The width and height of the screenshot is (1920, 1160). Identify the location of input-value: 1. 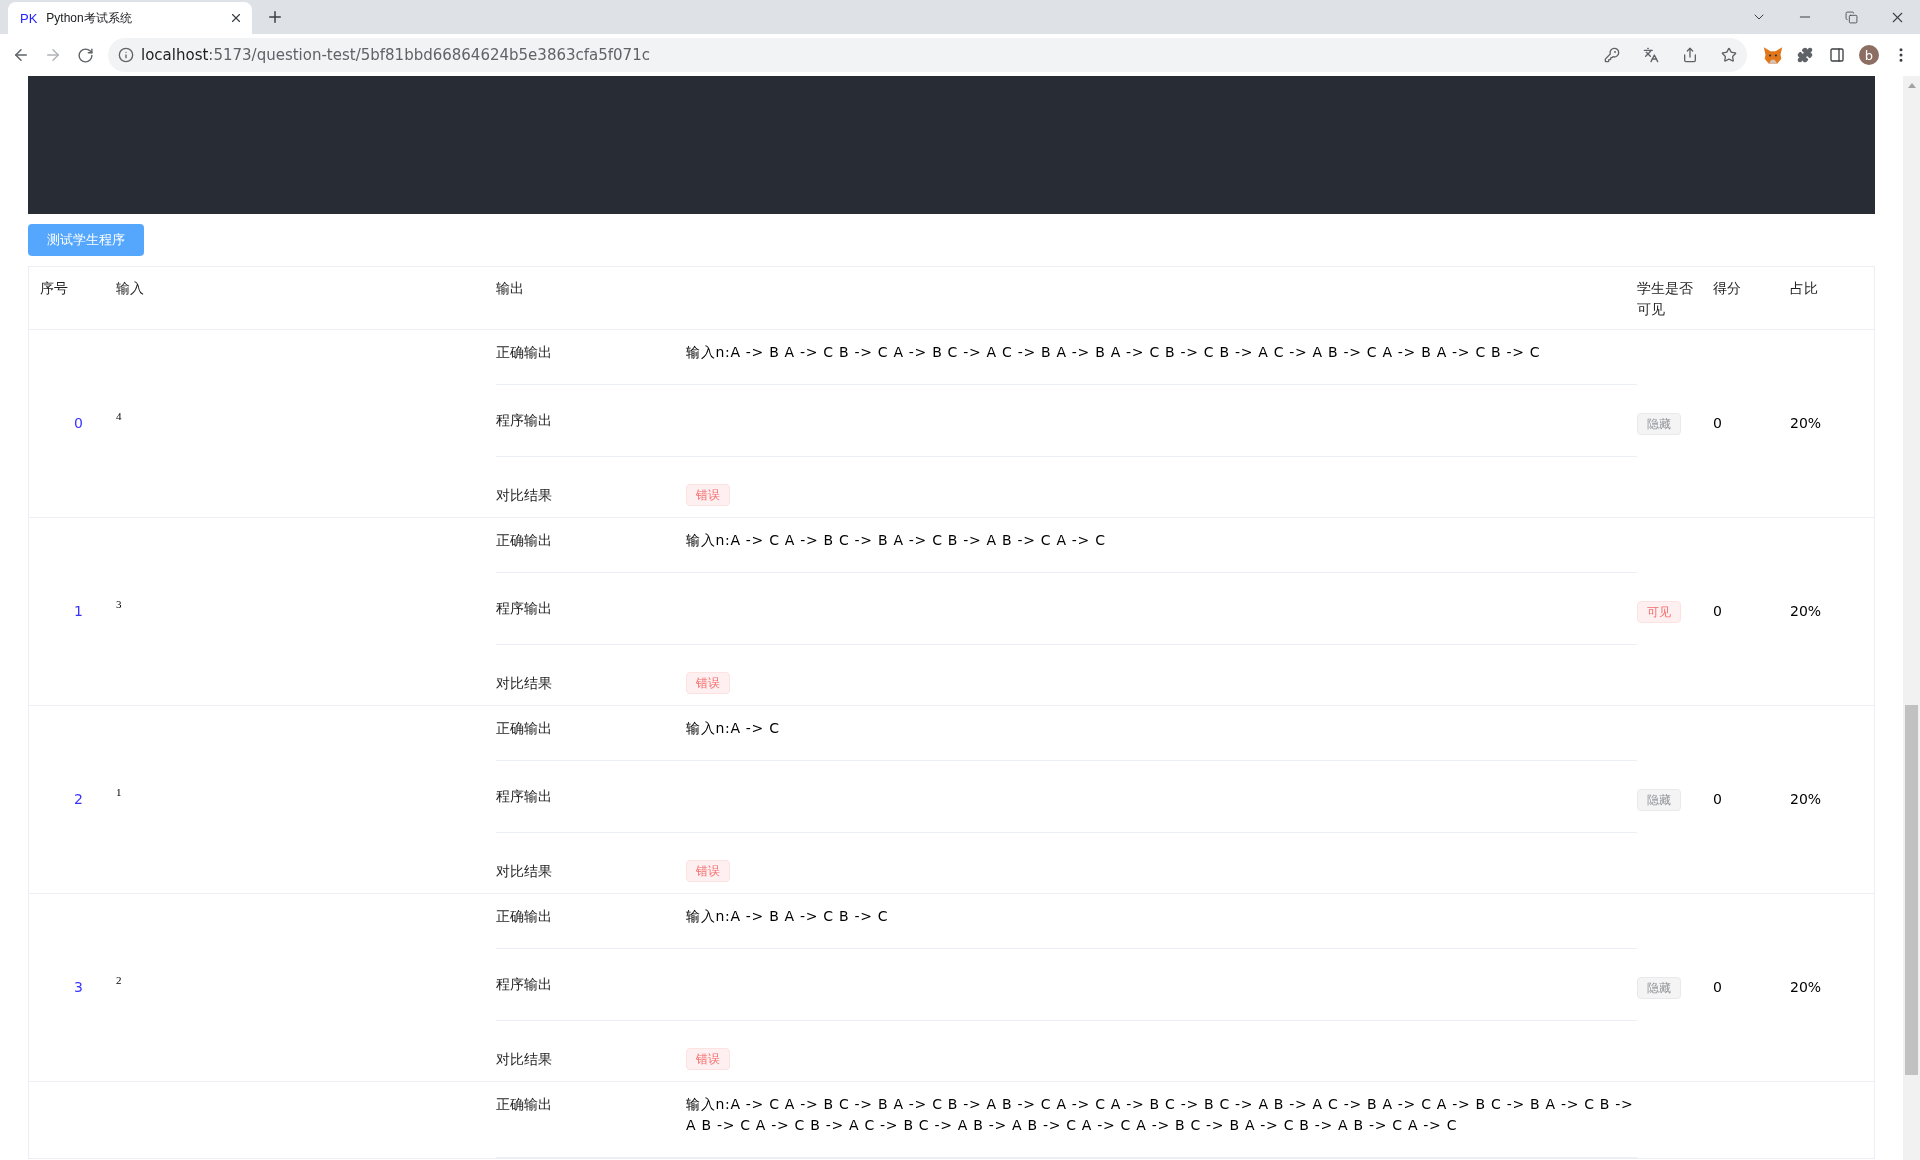
(119, 791).